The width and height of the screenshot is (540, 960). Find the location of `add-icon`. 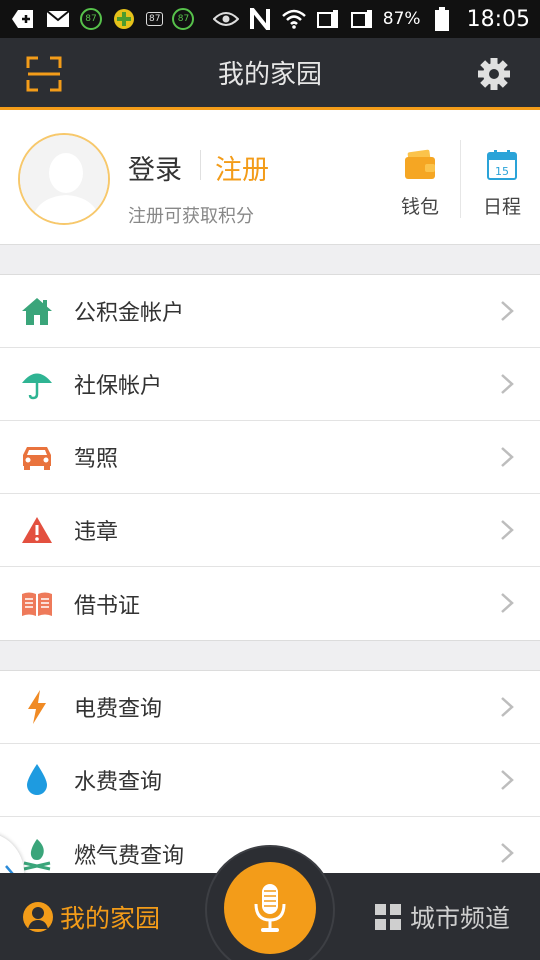

add-icon is located at coordinates (23, 19).